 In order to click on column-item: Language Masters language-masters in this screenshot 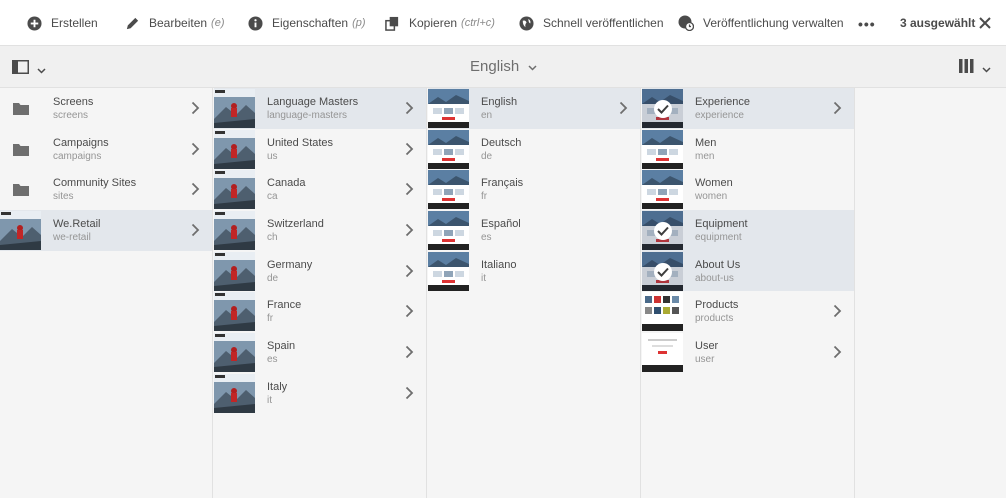, I will do `click(320, 108)`.